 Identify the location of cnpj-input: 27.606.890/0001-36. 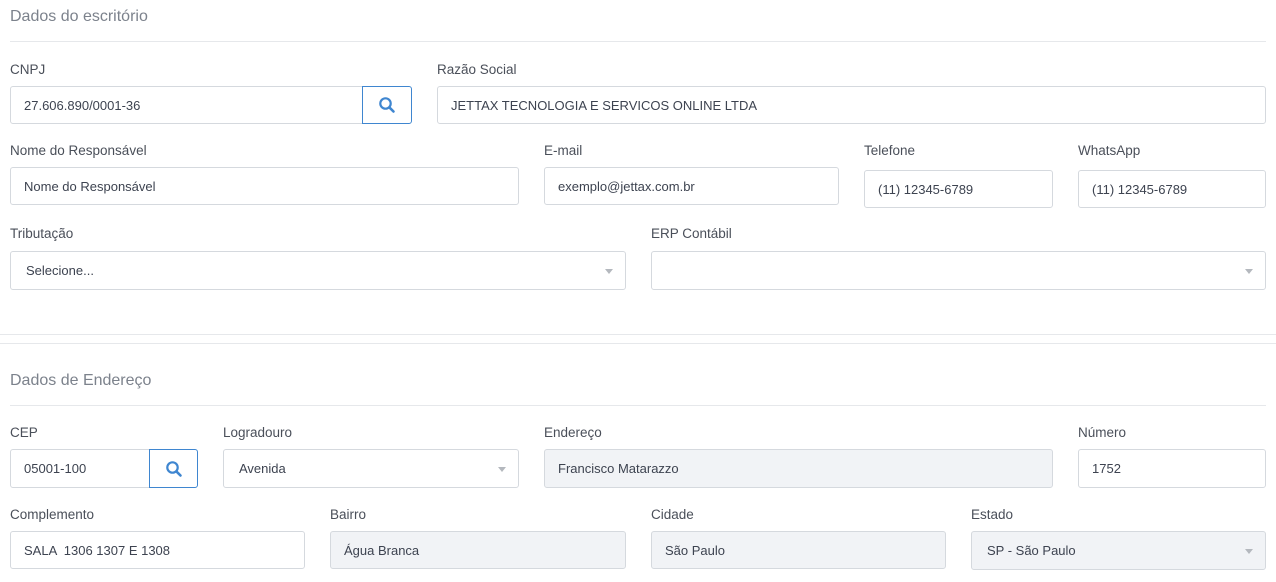
(186, 105).